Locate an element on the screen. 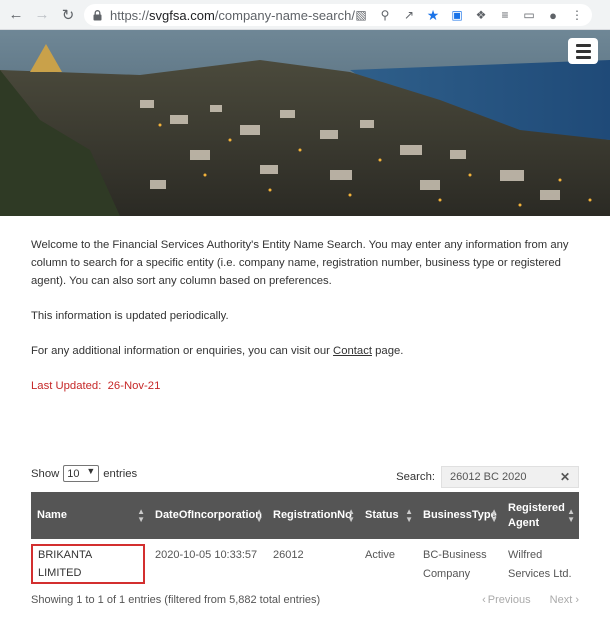  lock-icon is located at coordinates (97, 15).